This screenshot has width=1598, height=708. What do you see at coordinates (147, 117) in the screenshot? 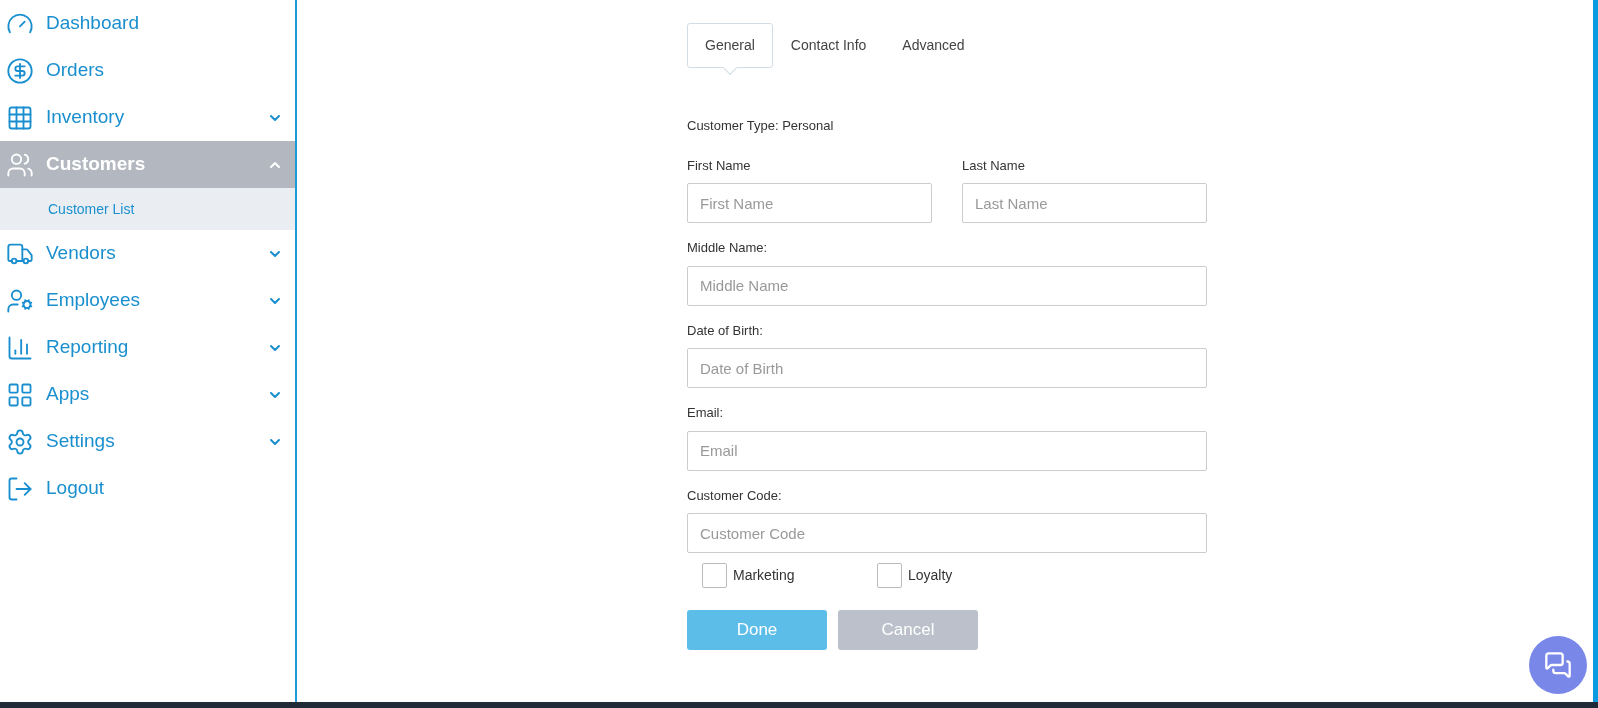
I see `sidebar-item: Inventory` at bounding box center [147, 117].